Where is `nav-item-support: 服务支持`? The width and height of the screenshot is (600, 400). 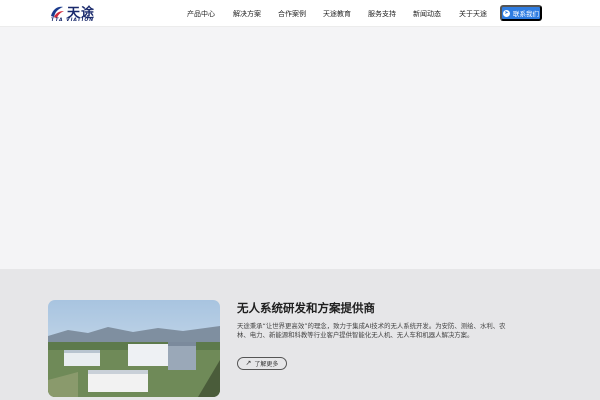
nav-item-support: 服务支持 is located at coordinates (382, 14).